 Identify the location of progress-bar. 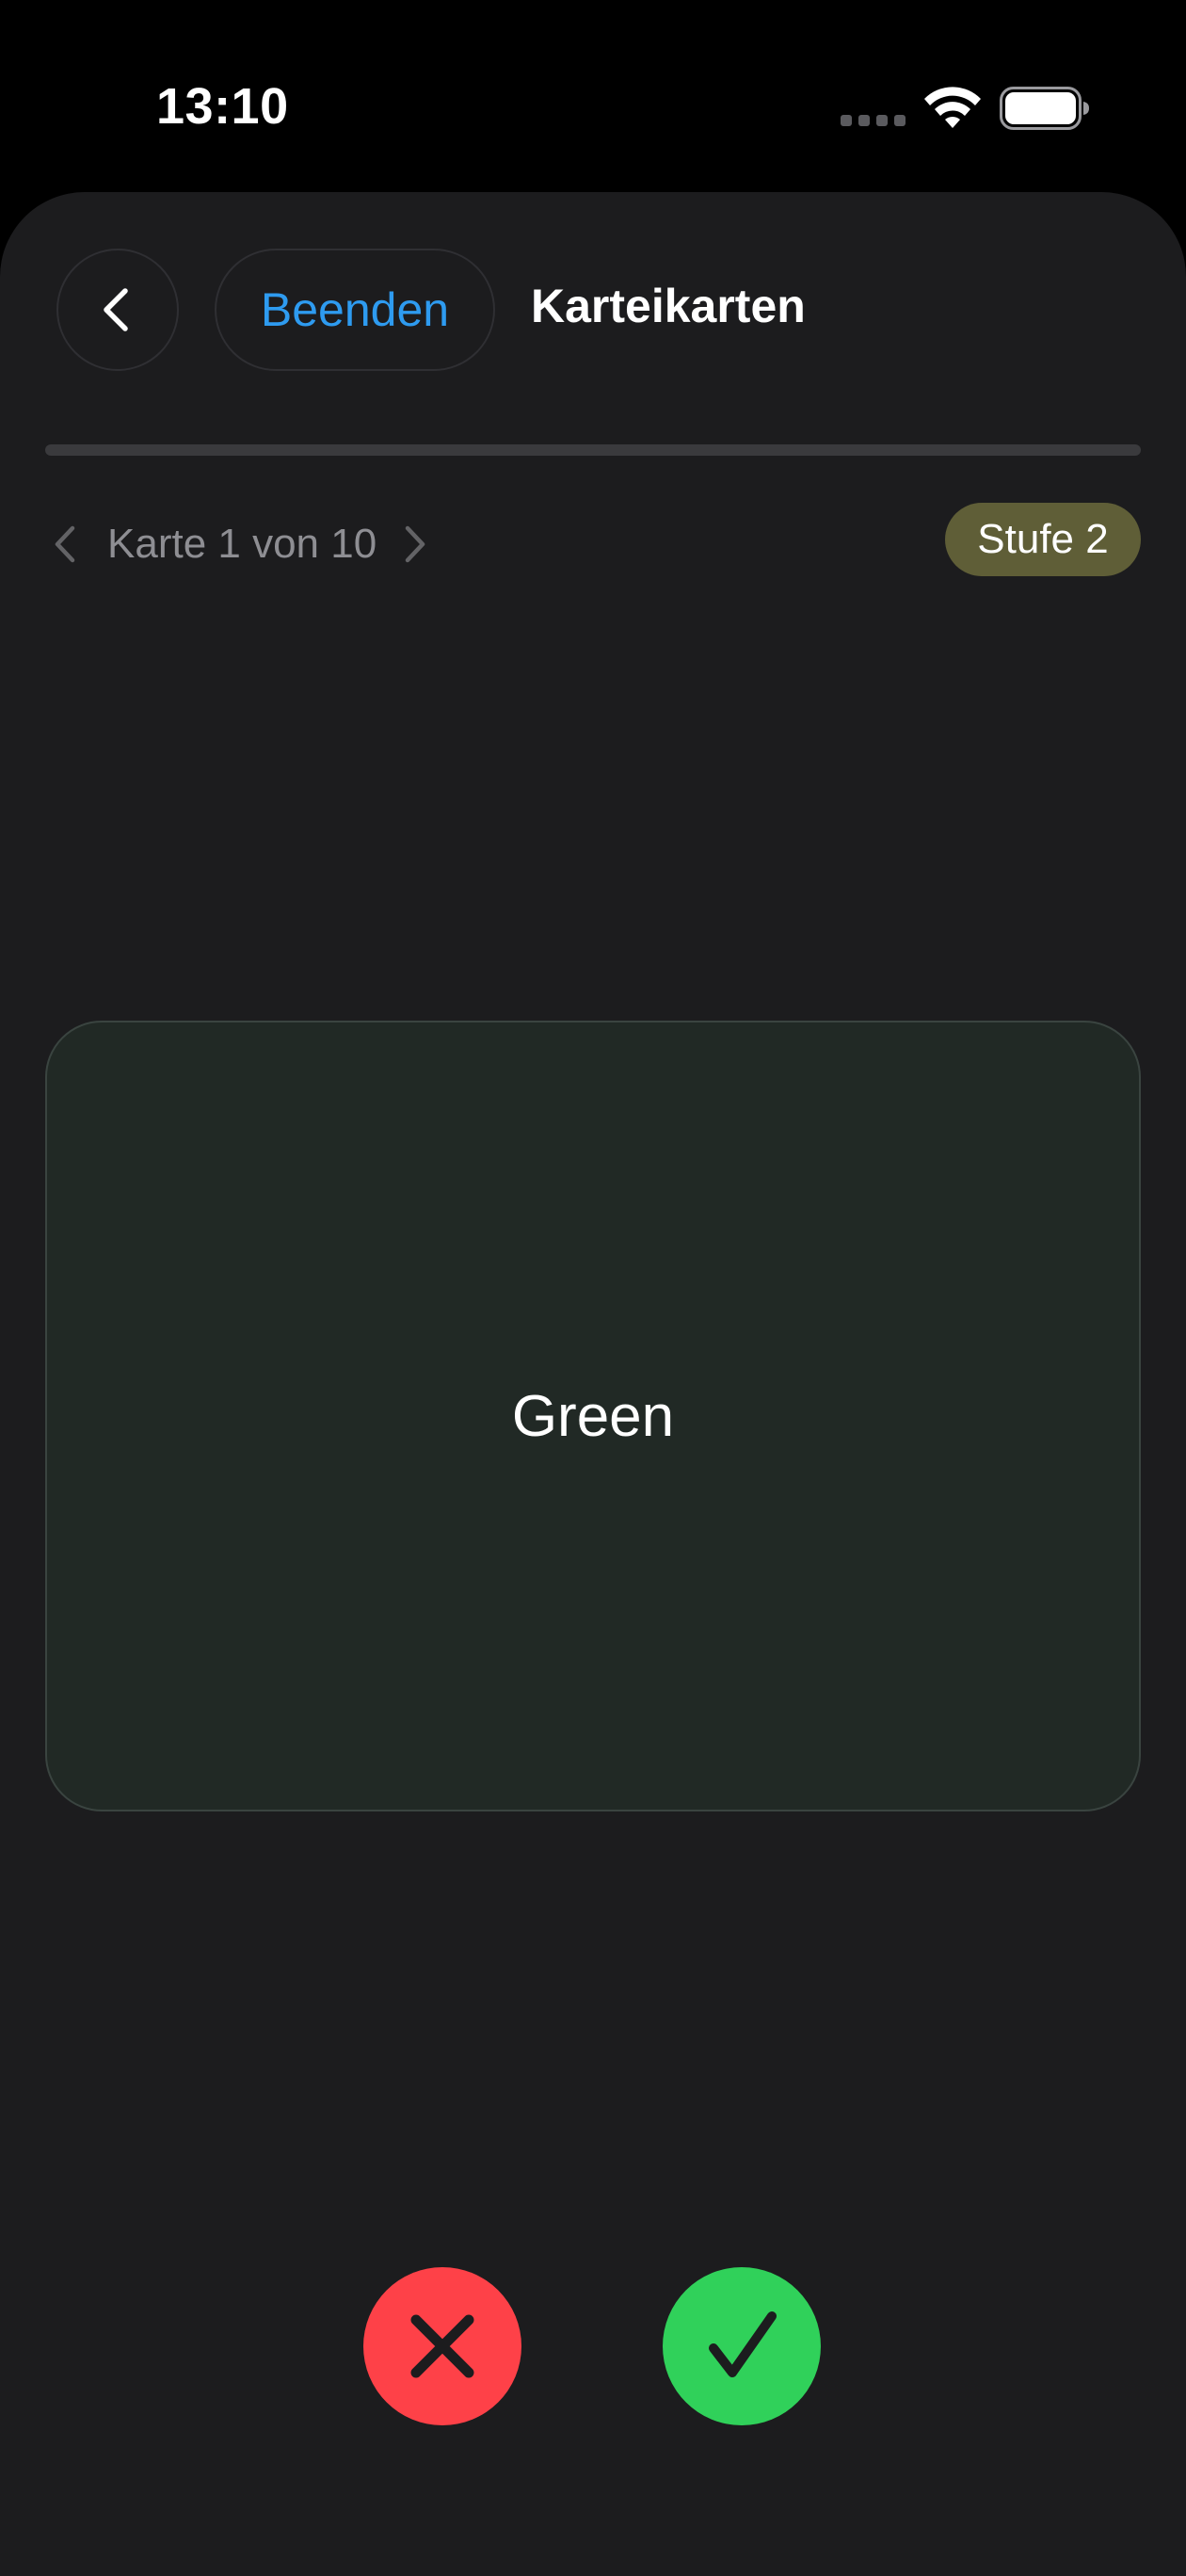
(593, 450).